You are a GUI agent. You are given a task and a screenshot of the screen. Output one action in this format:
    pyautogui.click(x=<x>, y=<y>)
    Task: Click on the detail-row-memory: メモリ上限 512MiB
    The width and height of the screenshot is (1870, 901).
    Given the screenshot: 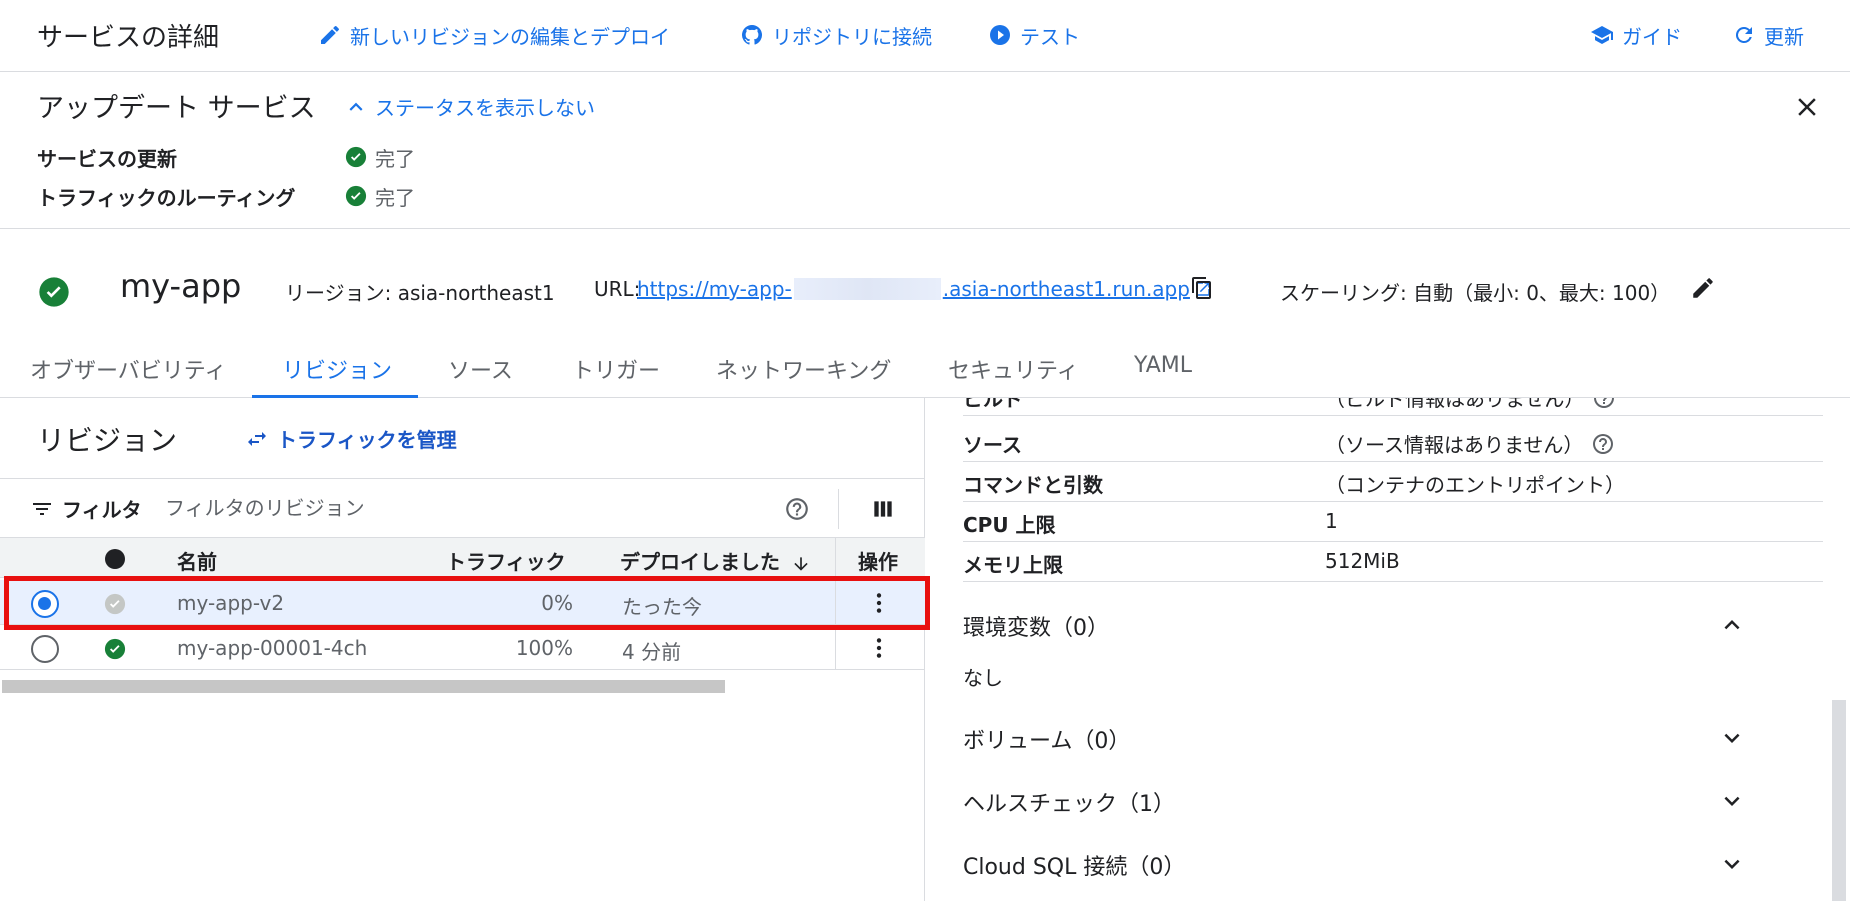 What is the action you would take?
    pyautogui.click(x=1393, y=562)
    